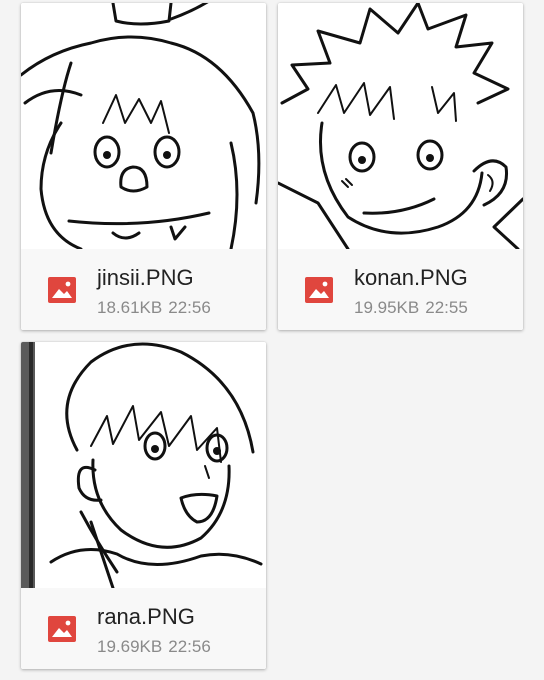 The image size is (544, 680). I want to click on file-name: konan.PNG, so click(411, 277).